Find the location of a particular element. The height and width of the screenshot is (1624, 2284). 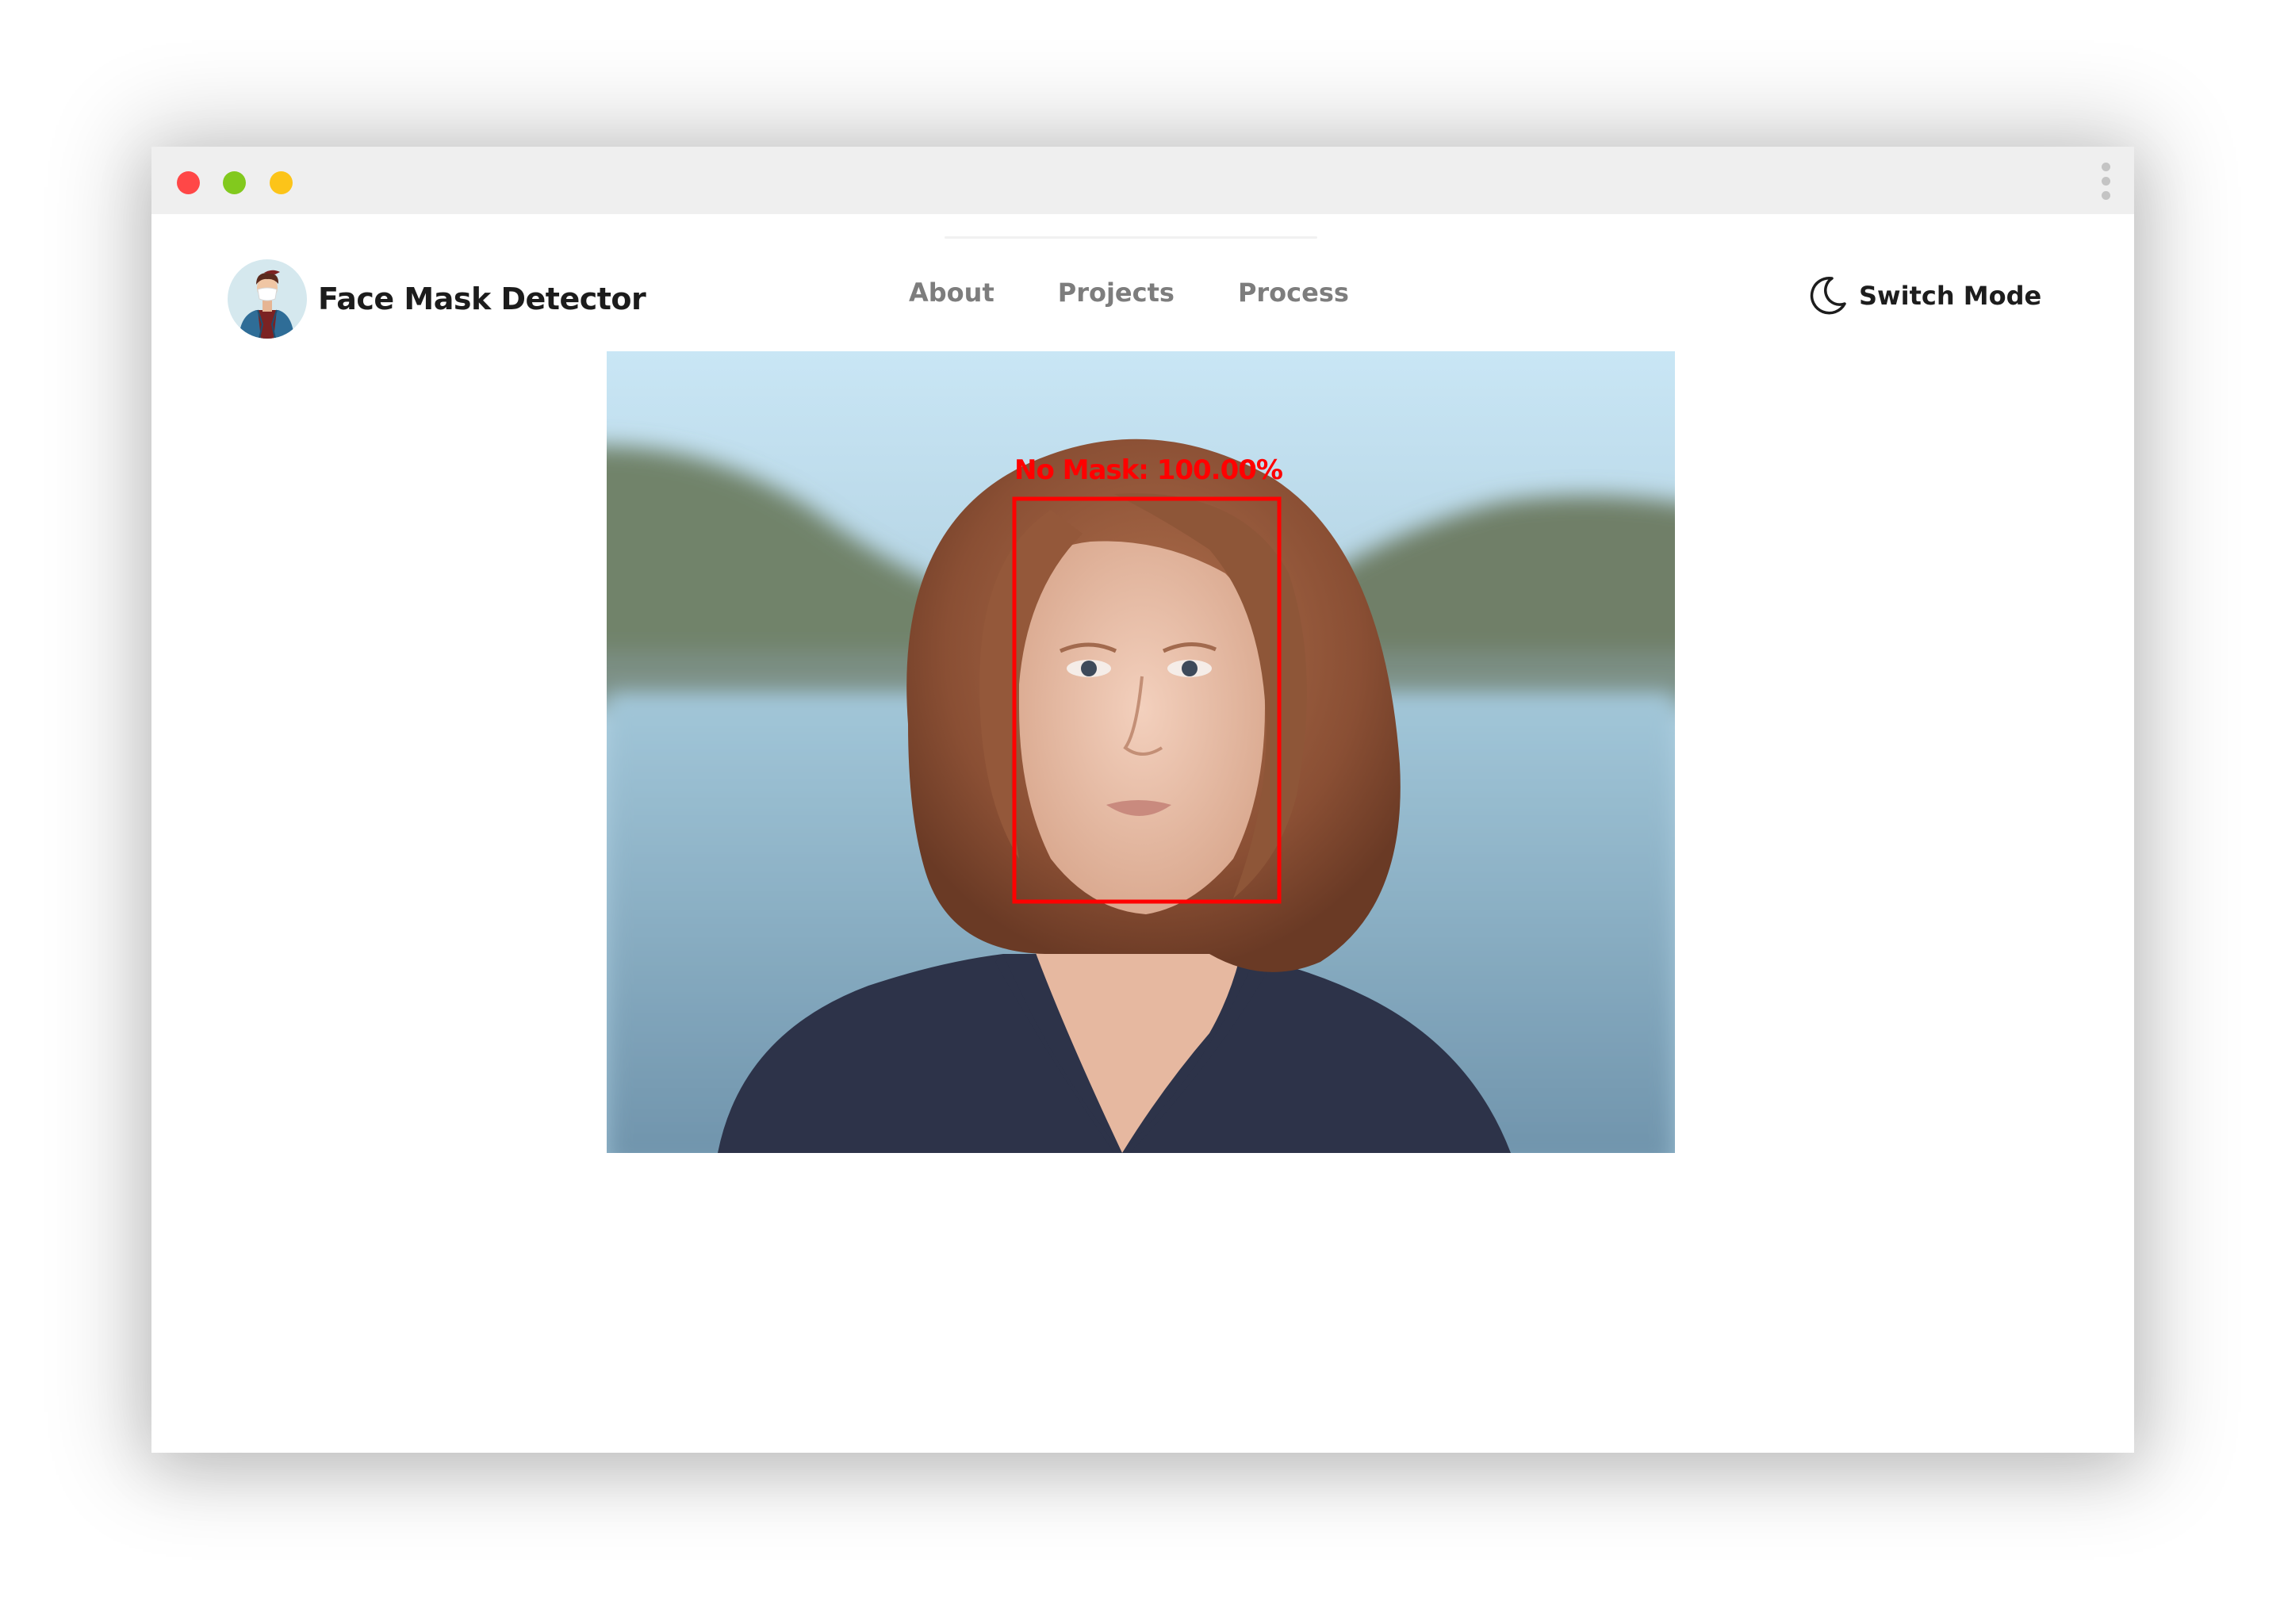

detection-label: No Mask: 100.00% is located at coordinates (1148, 470).